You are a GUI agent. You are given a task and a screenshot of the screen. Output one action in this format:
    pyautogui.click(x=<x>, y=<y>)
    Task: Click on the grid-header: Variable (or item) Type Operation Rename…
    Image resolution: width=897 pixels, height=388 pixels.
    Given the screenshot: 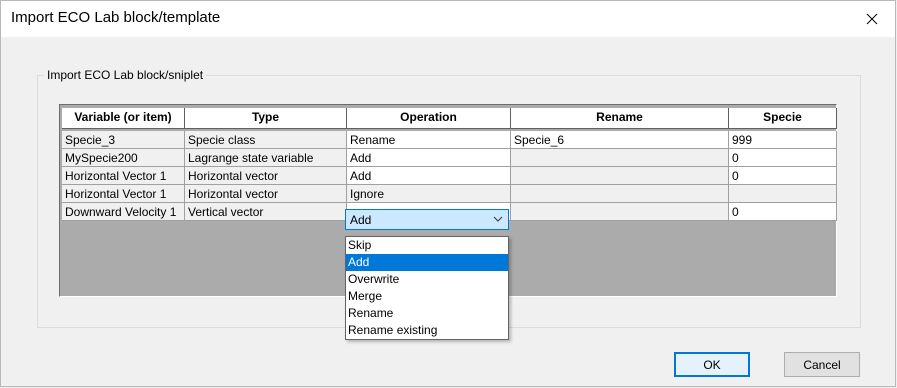 What is the action you would take?
    pyautogui.click(x=449, y=118)
    